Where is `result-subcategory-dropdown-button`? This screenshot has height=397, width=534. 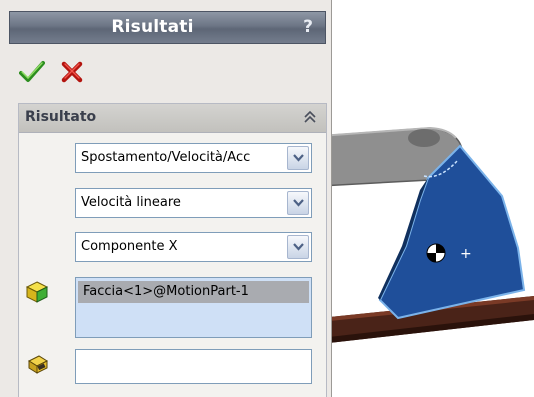 result-subcategory-dropdown-button is located at coordinates (298, 203).